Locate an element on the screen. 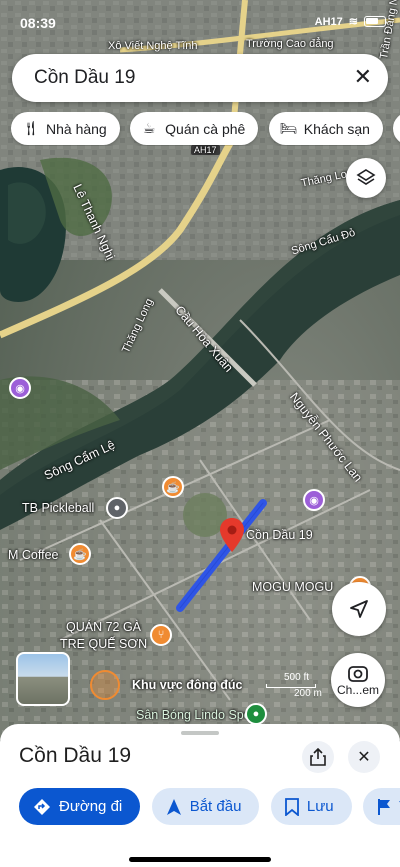 The height and width of the screenshot is (867, 400). map-label-poi: QUÁN 72 GÀ is located at coordinates (104, 627).